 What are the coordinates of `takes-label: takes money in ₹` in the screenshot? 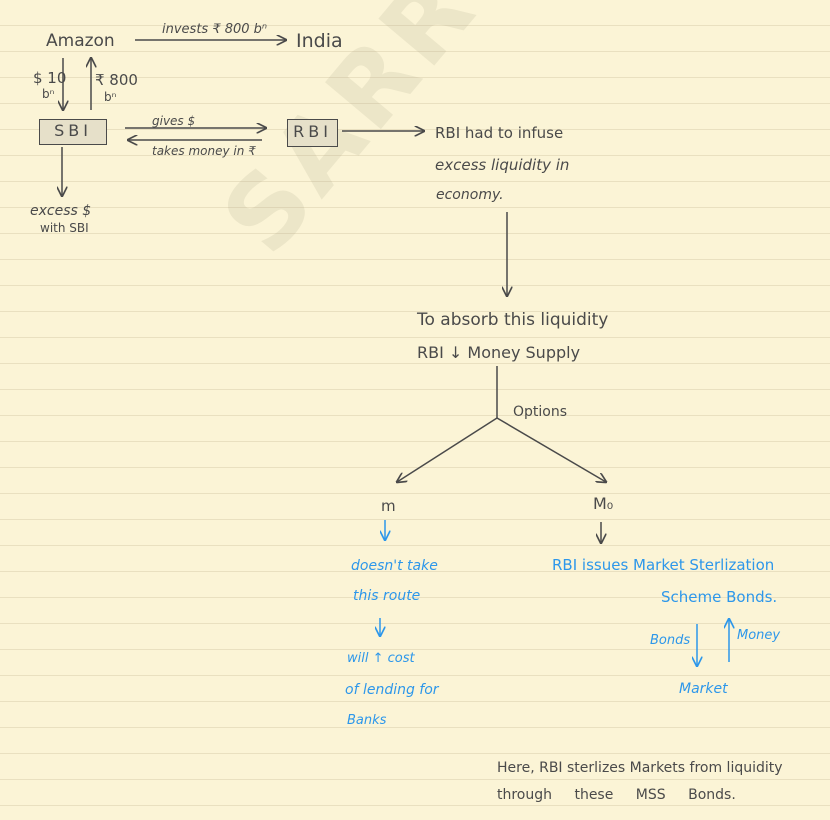 It's located at (204, 151).